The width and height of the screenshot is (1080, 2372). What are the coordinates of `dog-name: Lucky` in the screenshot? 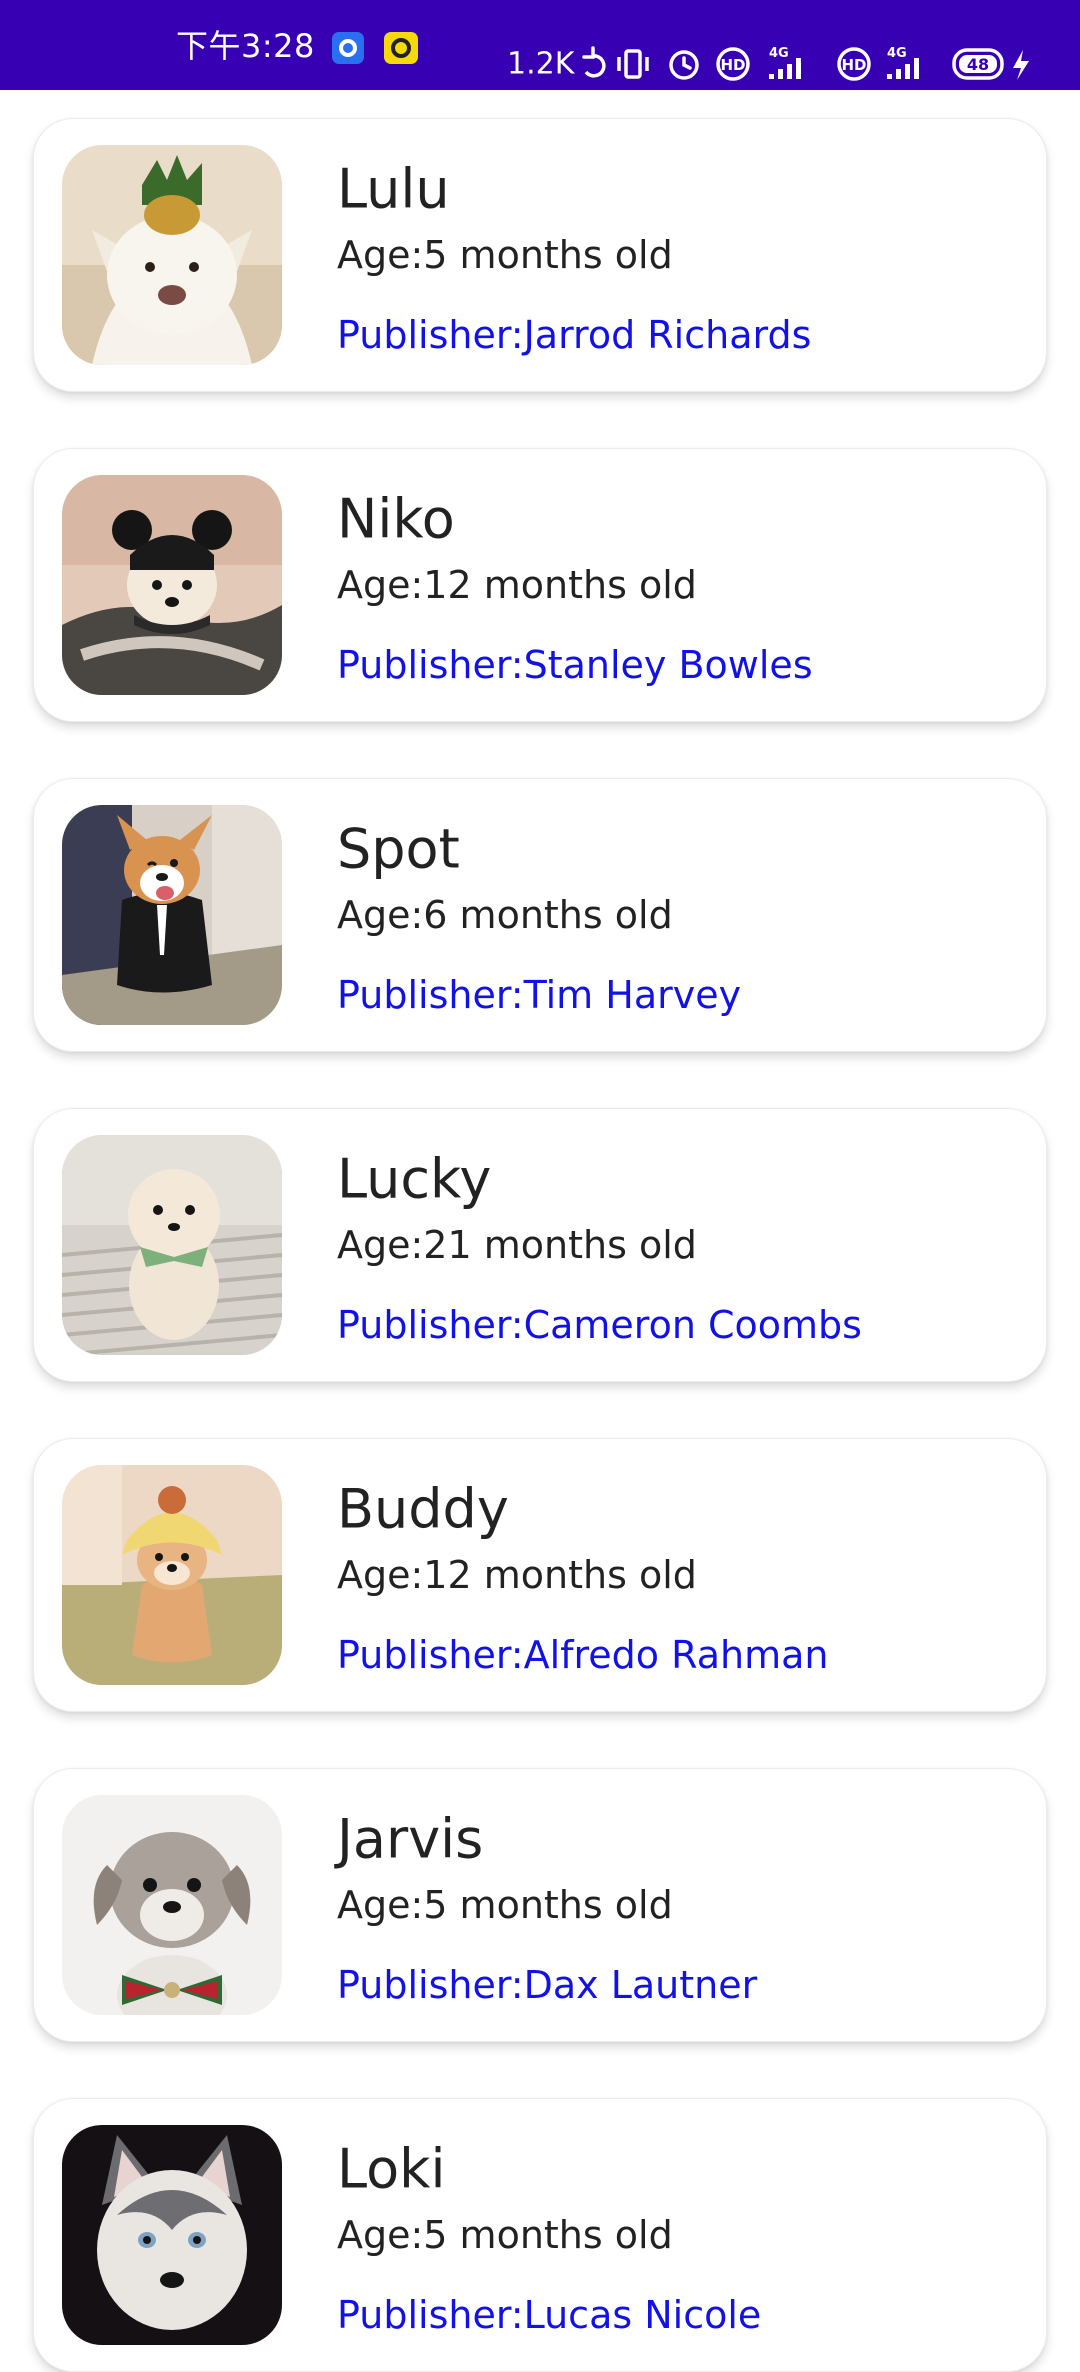 It's located at (414, 1179).